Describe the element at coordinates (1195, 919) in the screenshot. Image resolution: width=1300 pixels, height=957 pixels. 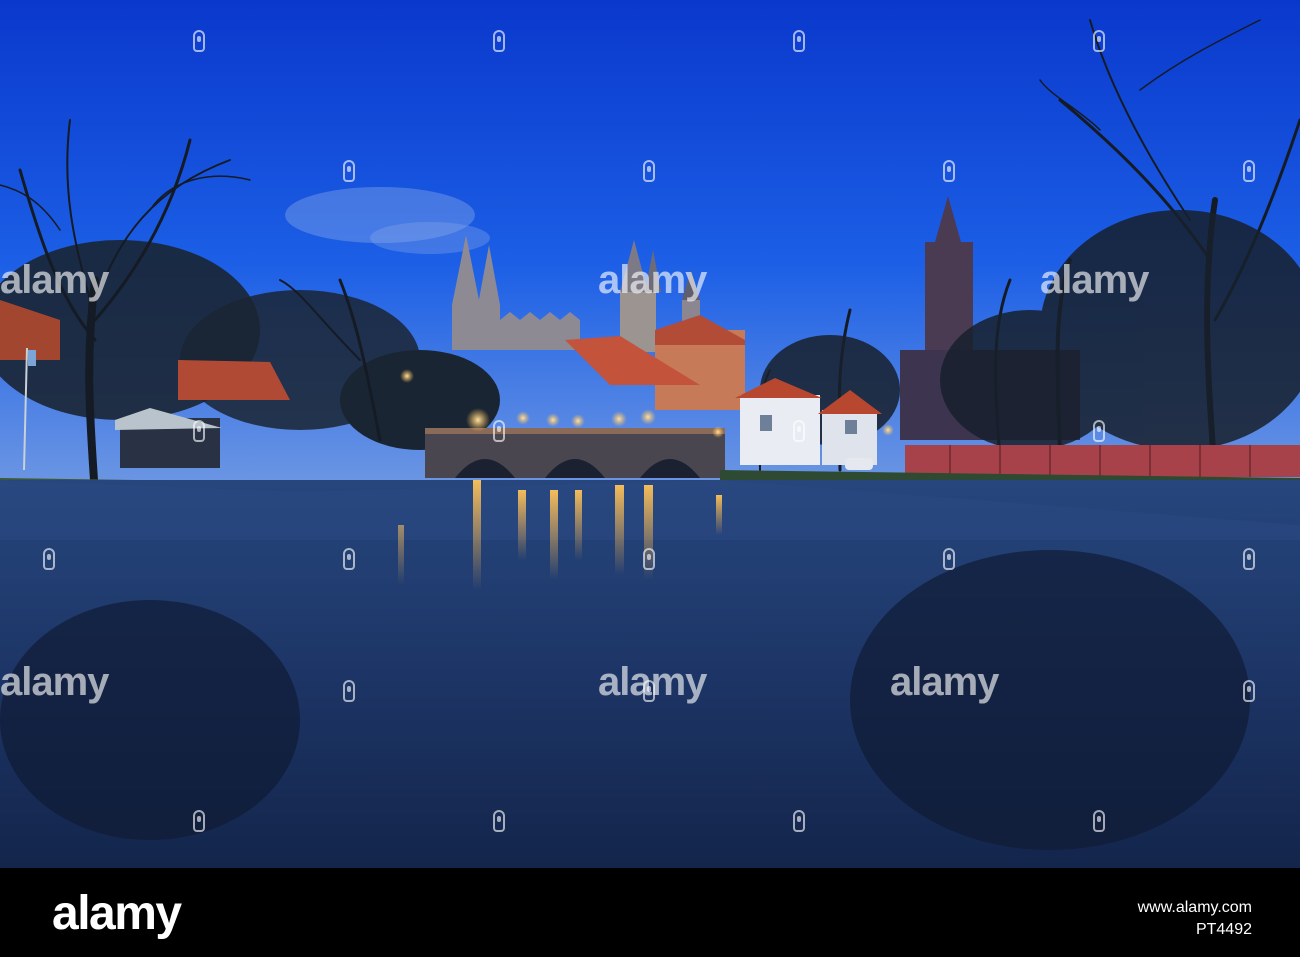
I see `image-info: www.alamy.com PT4492` at that location.